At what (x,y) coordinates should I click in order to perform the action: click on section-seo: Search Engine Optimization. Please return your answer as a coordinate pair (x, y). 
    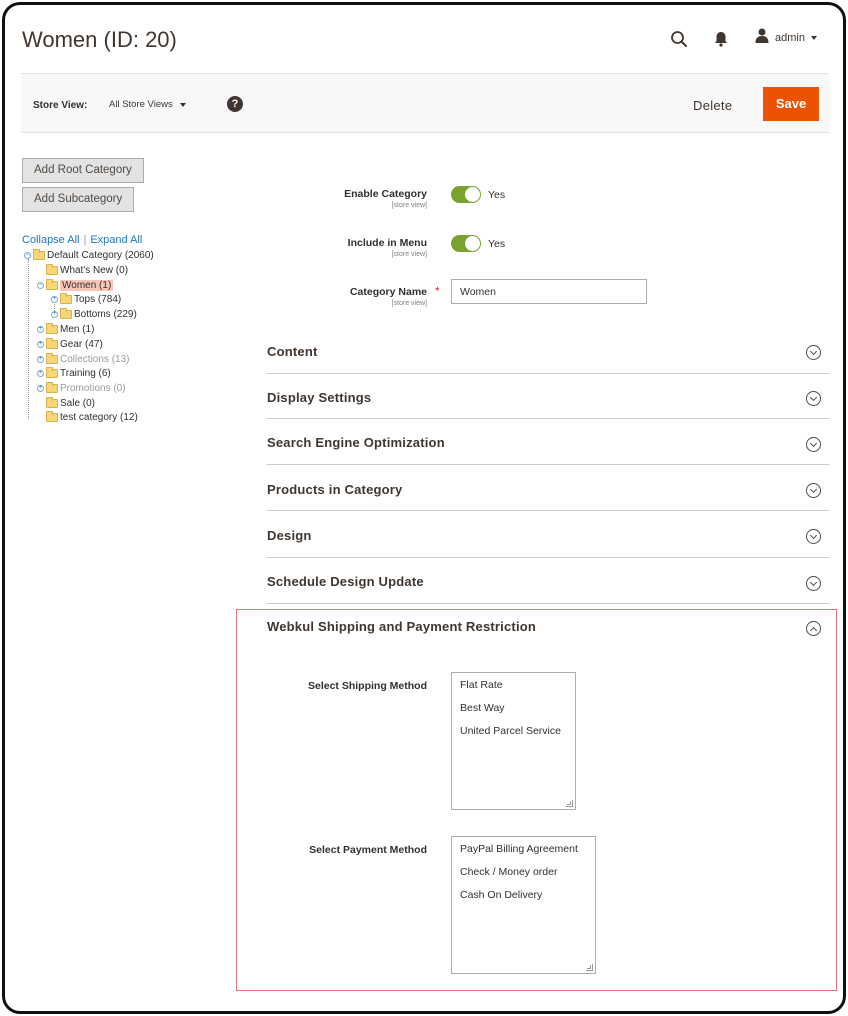
    Looking at the image, I should click on (548, 442).